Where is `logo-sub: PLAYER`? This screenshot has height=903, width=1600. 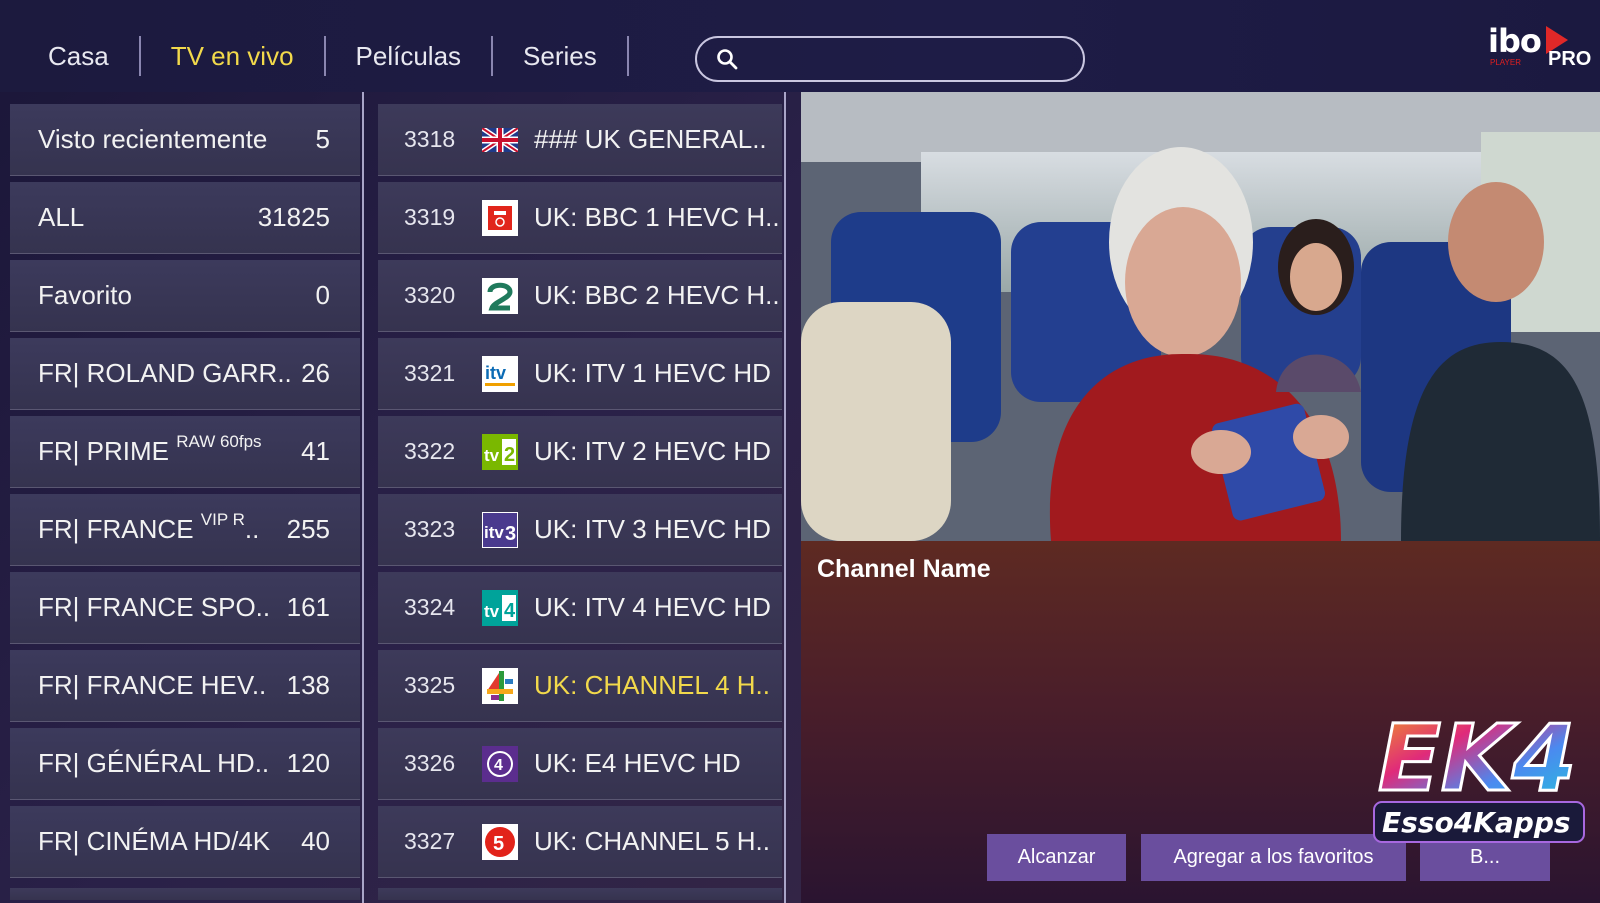 logo-sub: PLAYER is located at coordinates (1505, 62).